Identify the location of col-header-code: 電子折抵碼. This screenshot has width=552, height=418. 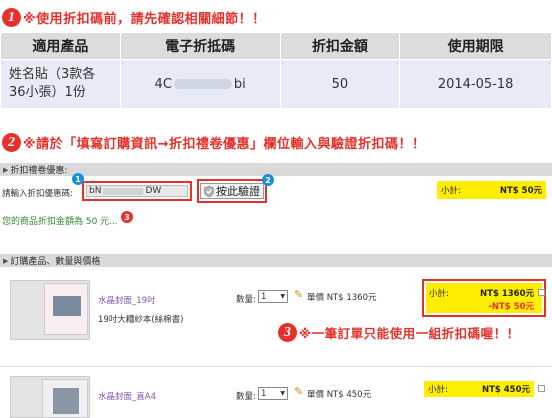
(200, 46).